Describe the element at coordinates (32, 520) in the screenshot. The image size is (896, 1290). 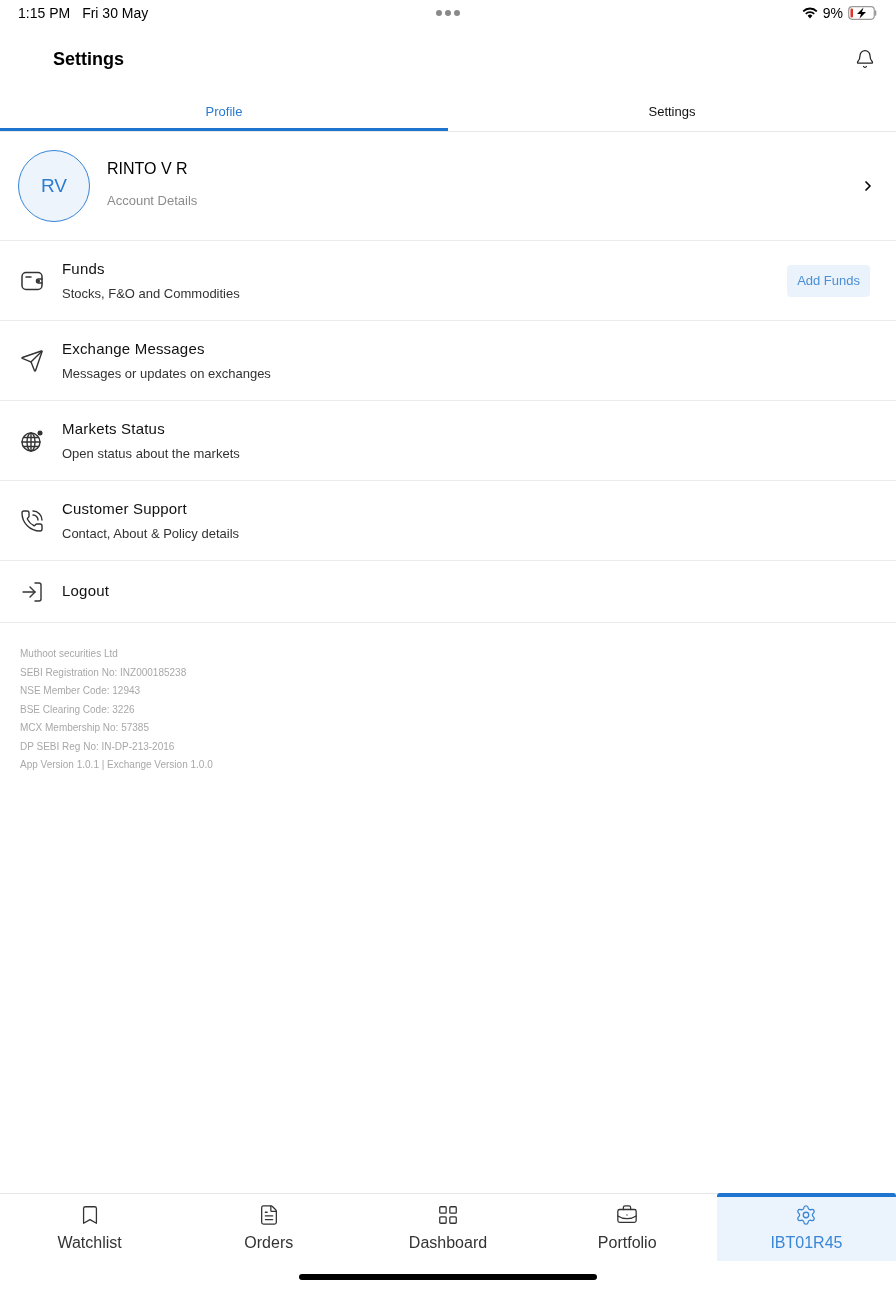
I see `phone-icon` at that location.